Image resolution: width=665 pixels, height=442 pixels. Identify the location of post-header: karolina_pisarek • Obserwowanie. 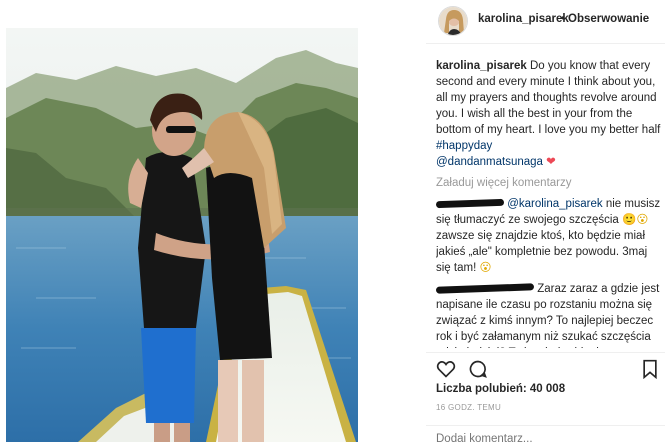
(545, 22).